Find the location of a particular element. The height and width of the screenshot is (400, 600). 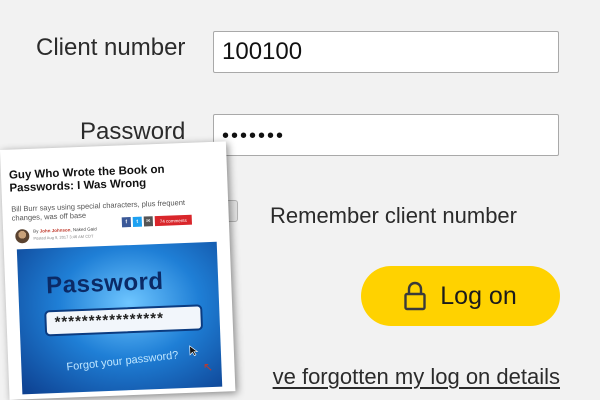

image-password-word: Password is located at coordinates (105, 283).